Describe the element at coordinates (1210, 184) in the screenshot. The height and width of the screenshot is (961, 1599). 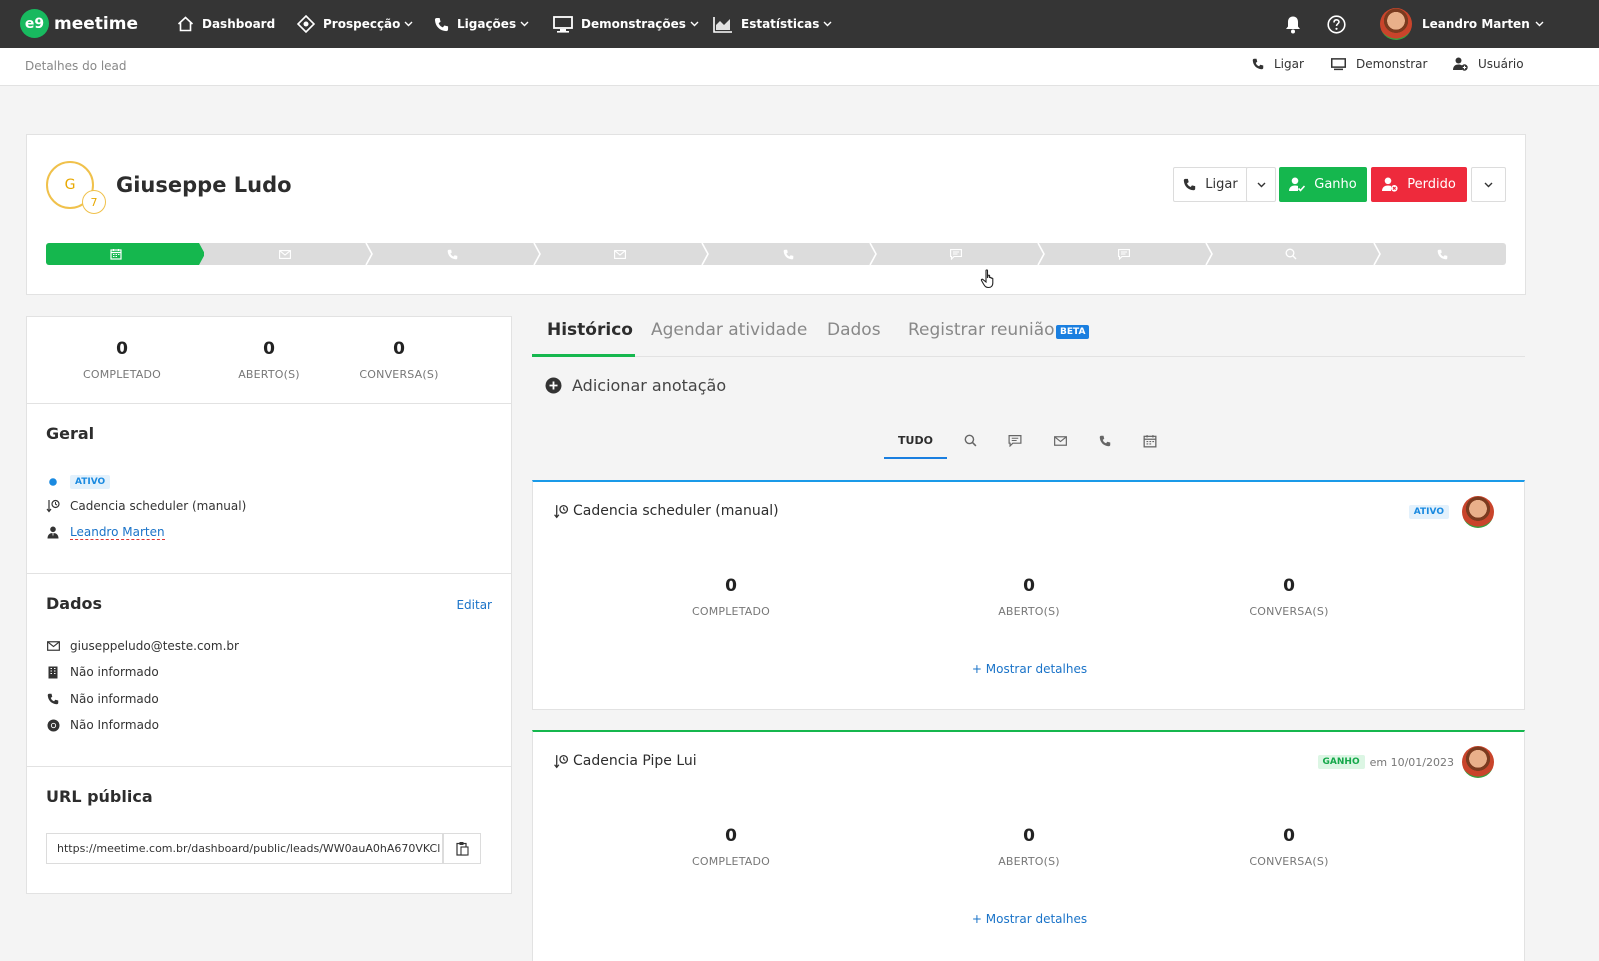
I see `ligar-button: Ligar` at that location.